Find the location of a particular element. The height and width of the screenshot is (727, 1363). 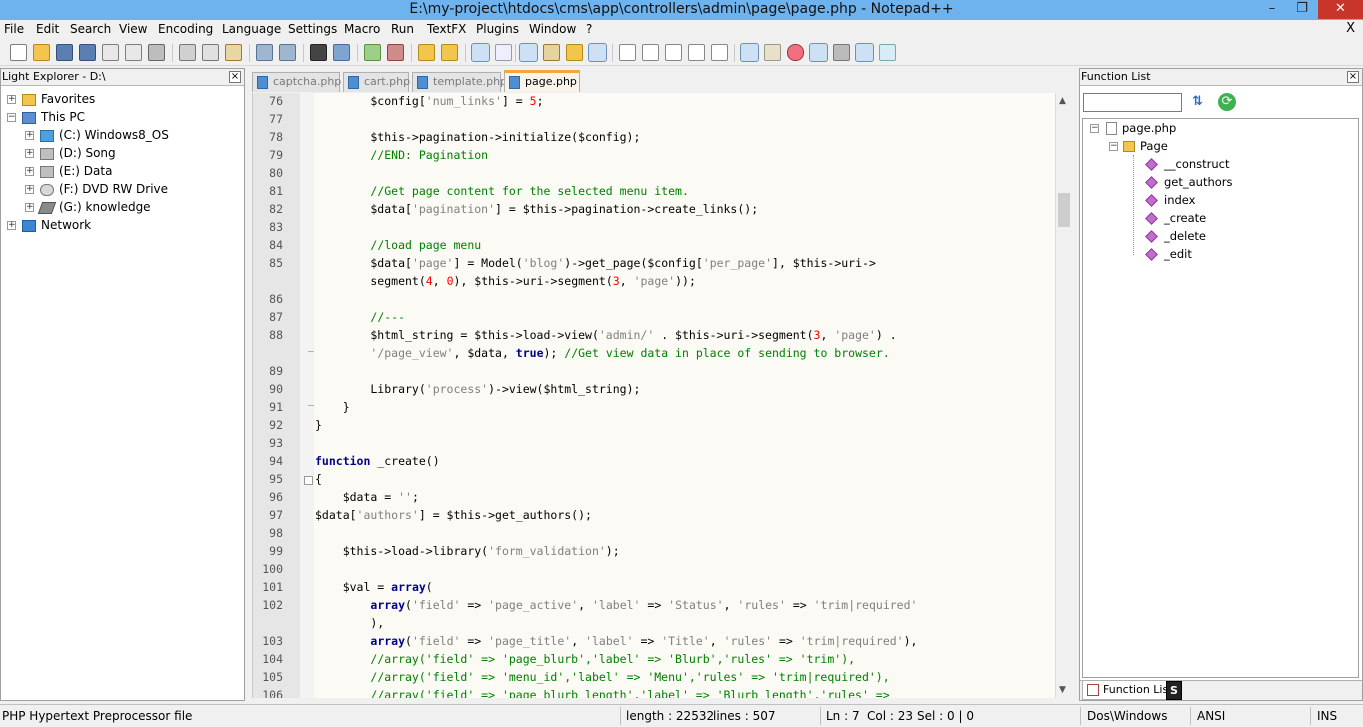

play-multiple-macro-icon is located at coordinates (696, 52).